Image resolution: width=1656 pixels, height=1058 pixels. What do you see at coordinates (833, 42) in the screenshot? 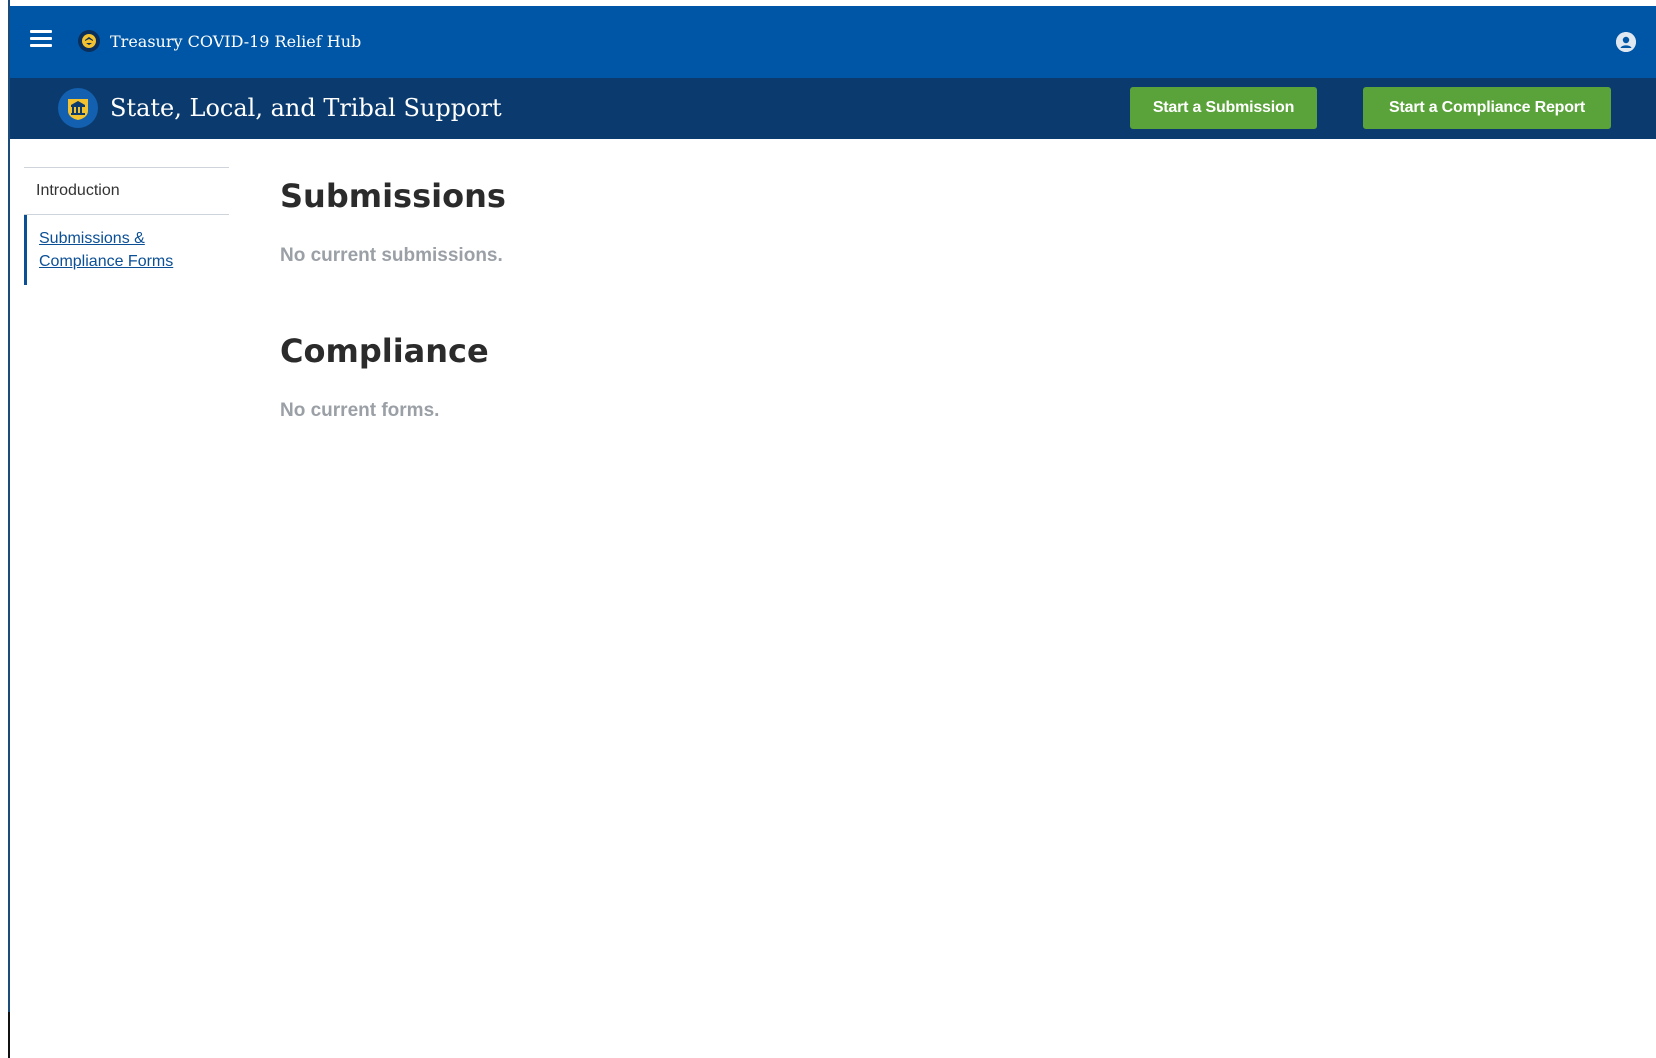
I see `top-navigation-bar: Treasury COVID-19 Relief Hub` at bounding box center [833, 42].